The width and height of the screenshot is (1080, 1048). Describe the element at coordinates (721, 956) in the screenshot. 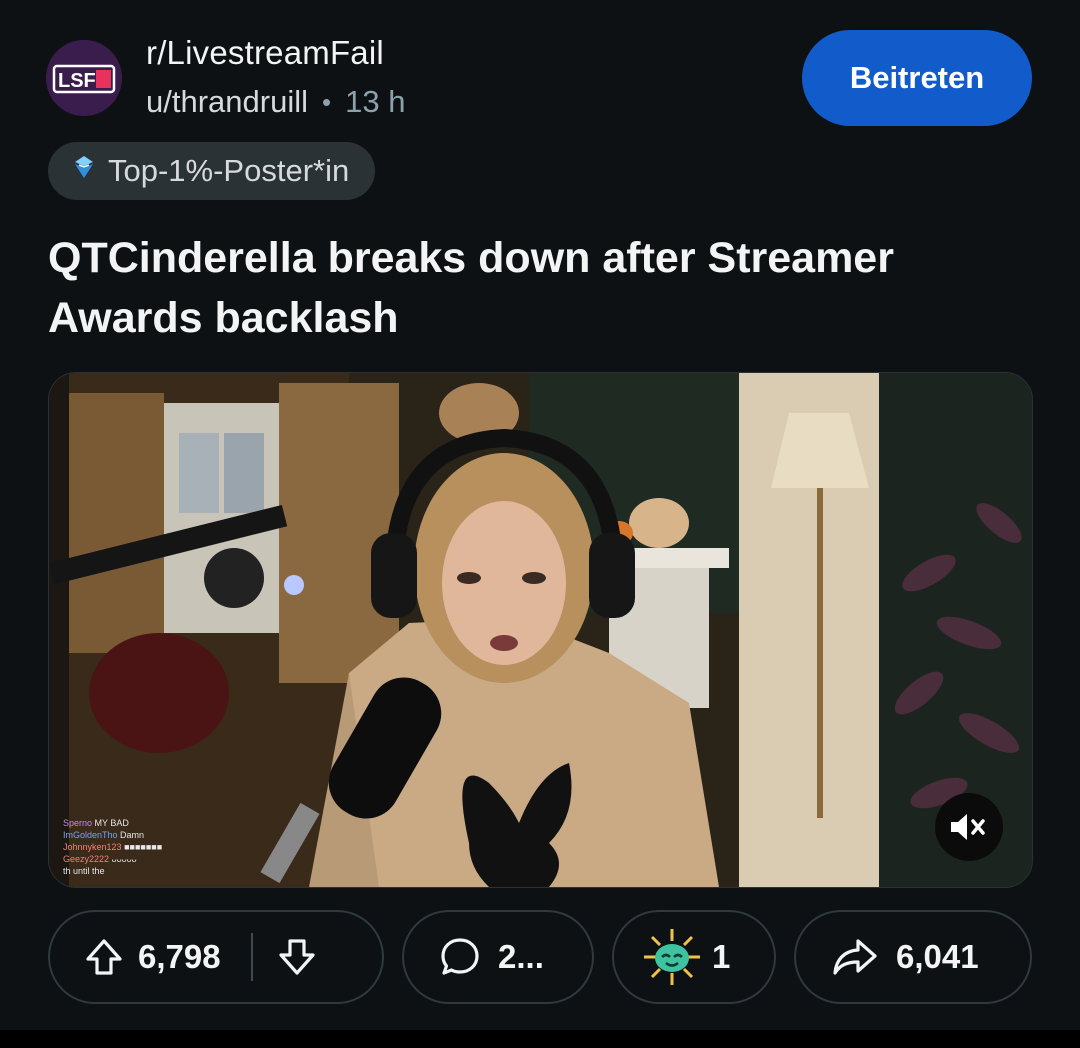

I see `award-count: 1` at that location.